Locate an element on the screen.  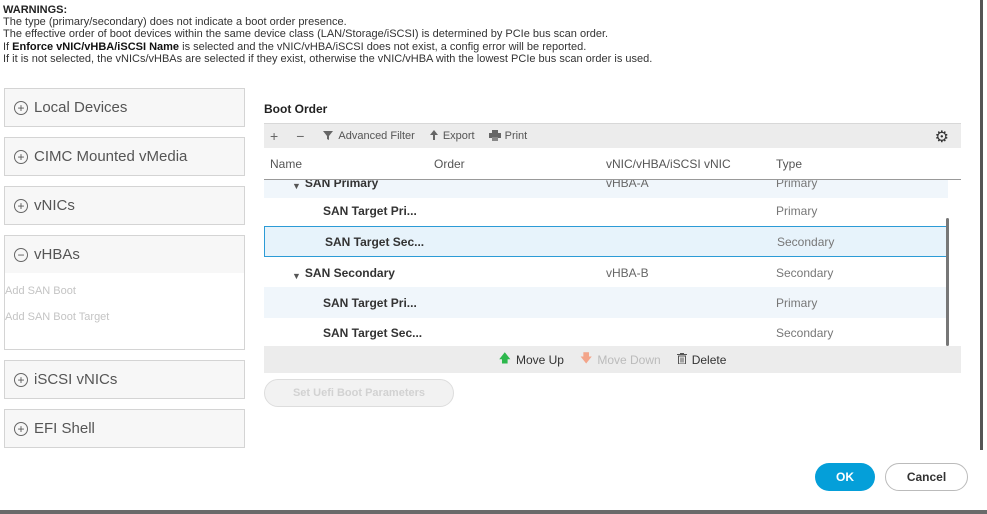
export-button: Export is located at coordinates (452, 136).